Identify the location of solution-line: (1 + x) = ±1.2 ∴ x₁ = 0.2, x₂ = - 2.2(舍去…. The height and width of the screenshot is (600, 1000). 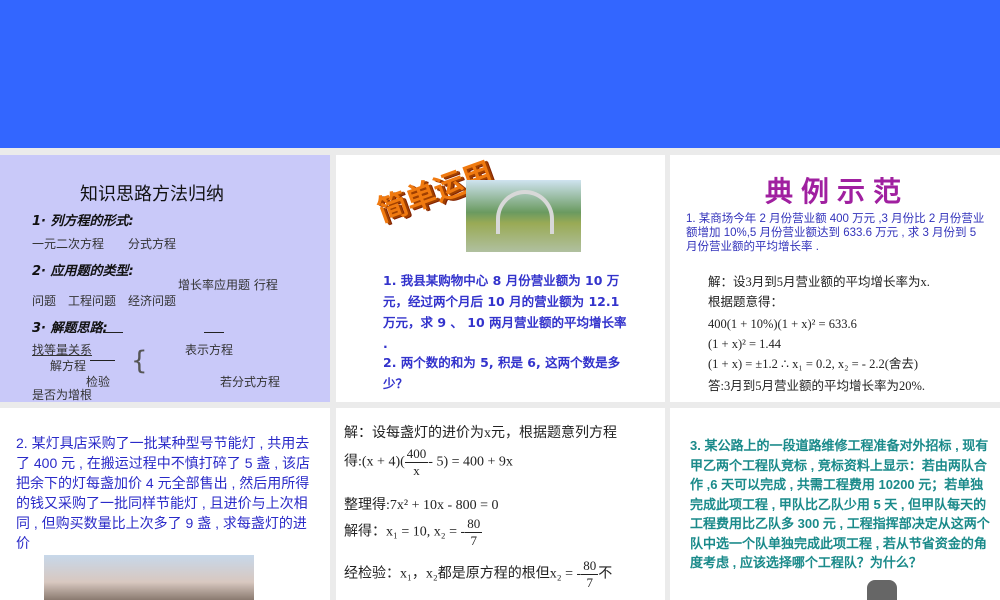
(813, 364).